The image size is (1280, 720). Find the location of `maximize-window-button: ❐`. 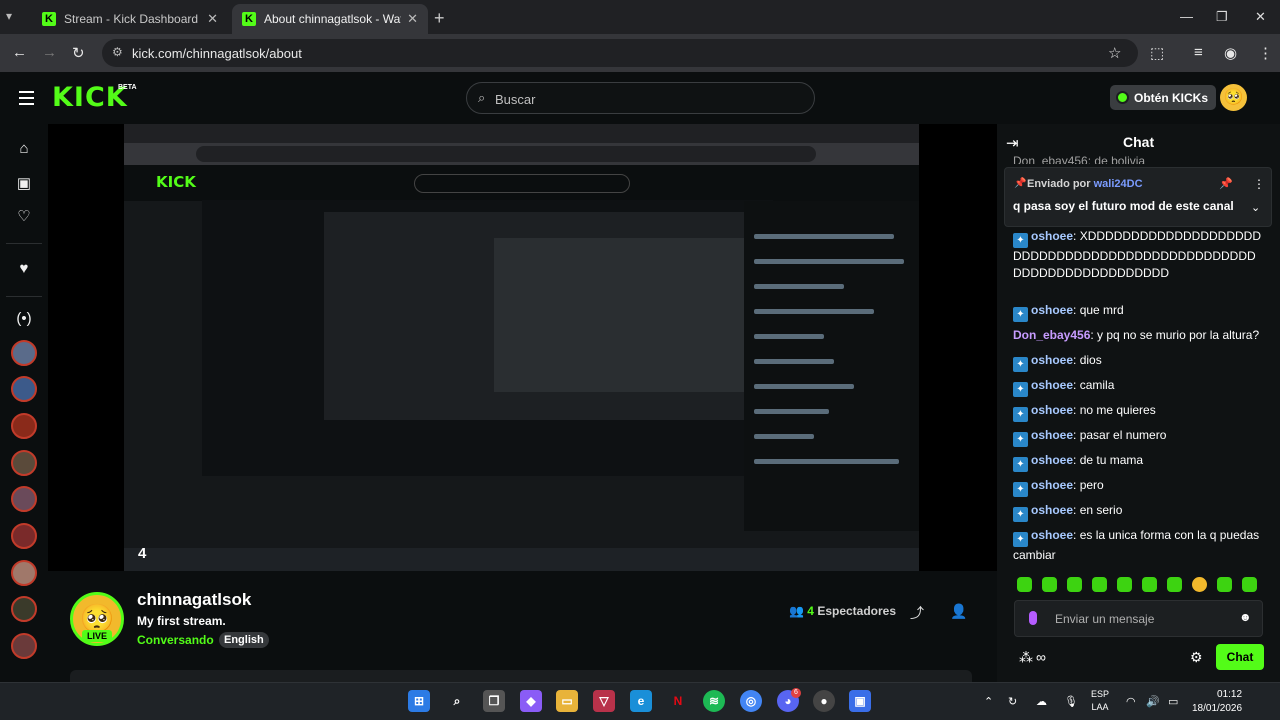

maximize-window-button: ❐ is located at coordinates (1222, 17).